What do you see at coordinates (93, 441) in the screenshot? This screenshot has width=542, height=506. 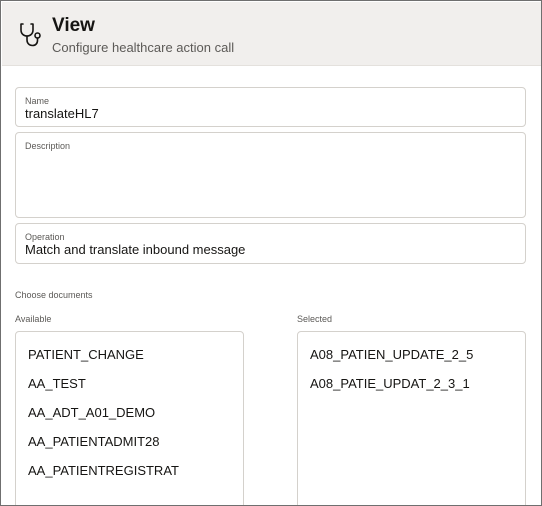 I see `available-item: AA_PATIENTADMIT28` at bounding box center [93, 441].